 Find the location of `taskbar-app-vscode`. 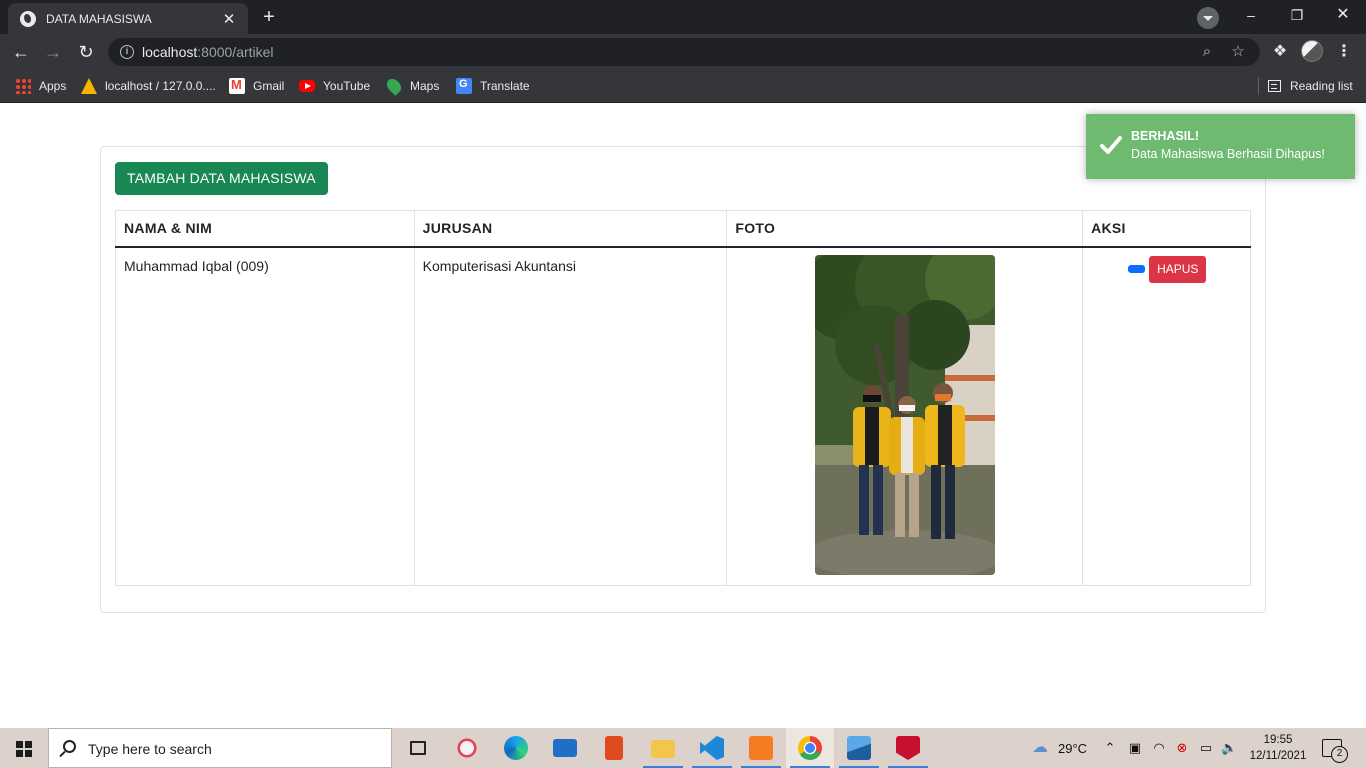

taskbar-app-vscode is located at coordinates (712, 748).